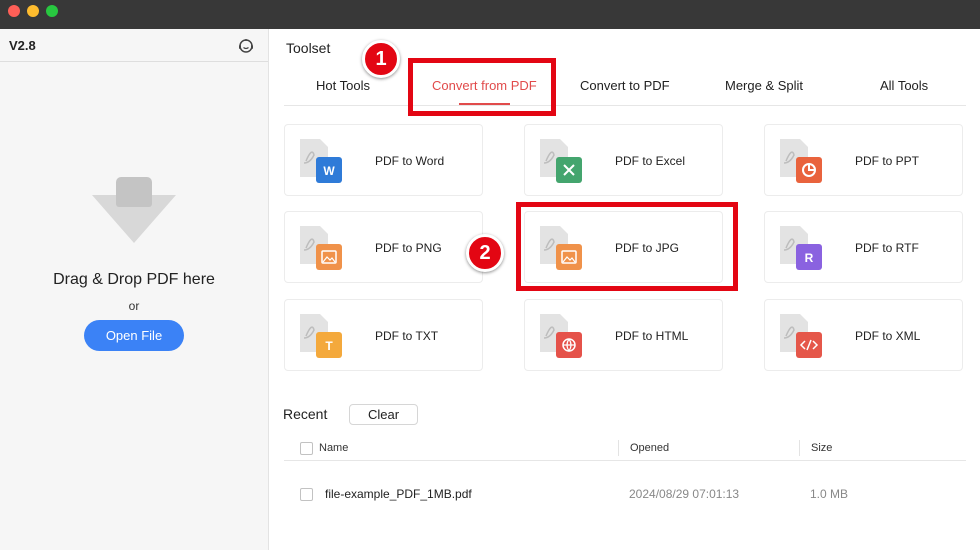 The height and width of the screenshot is (550, 980). What do you see at coordinates (484, 104) in the screenshot?
I see `active-tab-indicator` at bounding box center [484, 104].